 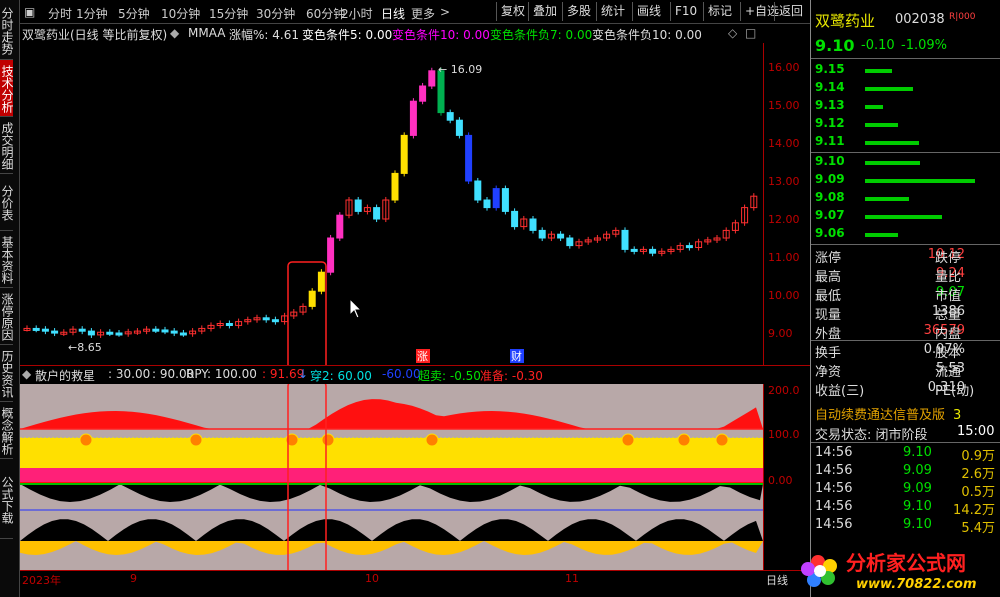 What do you see at coordinates (129, 374) in the screenshot?
I see `indicator-v1: : 30.00` at bounding box center [129, 374].